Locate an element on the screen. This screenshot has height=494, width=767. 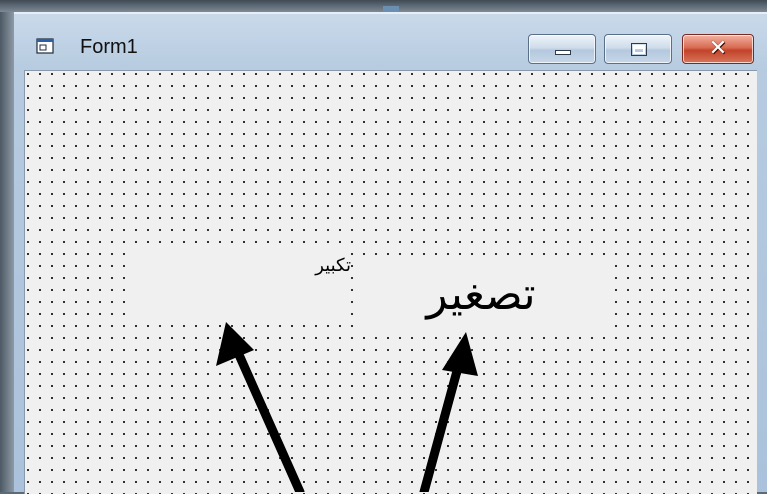
title-bar: Form1 ✕ is located at coordinates (390, 42).